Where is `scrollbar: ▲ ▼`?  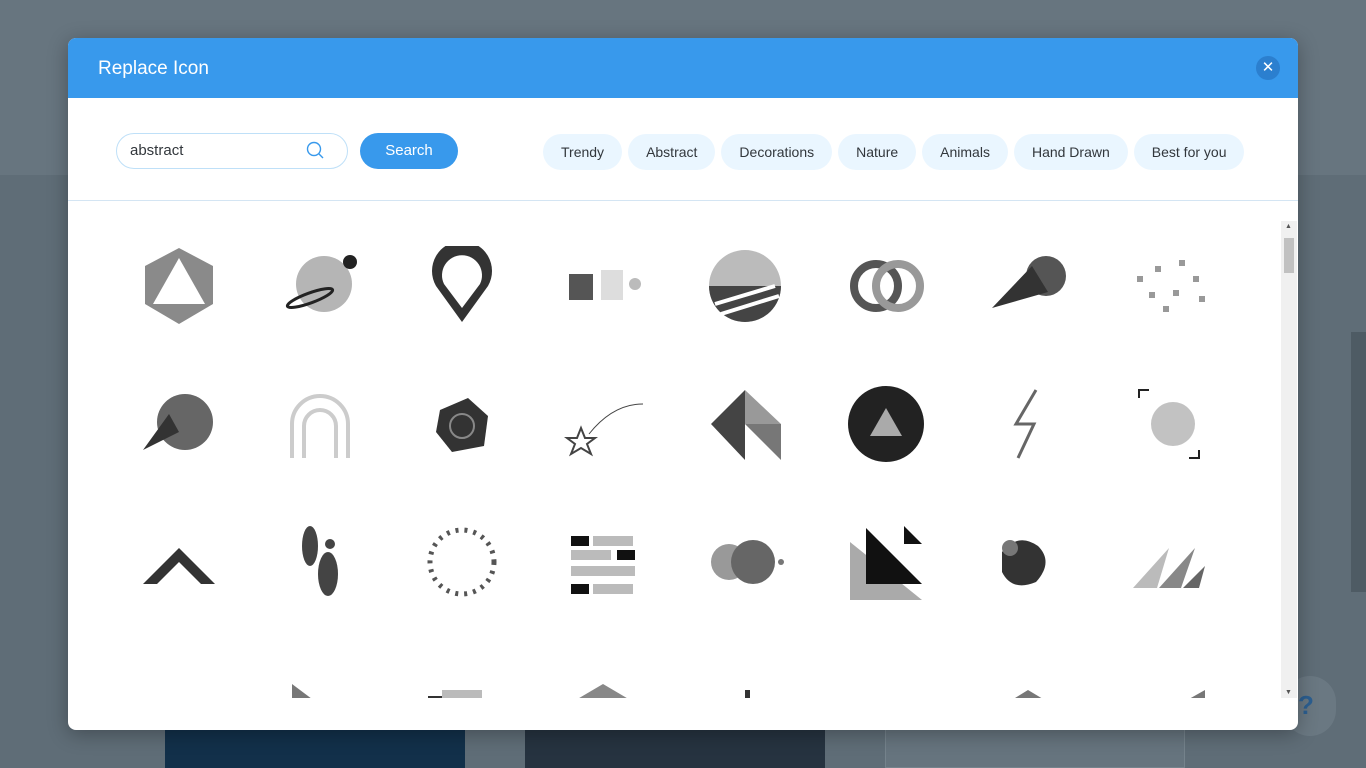 scrollbar: ▲ ▼ is located at coordinates (1289, 459).